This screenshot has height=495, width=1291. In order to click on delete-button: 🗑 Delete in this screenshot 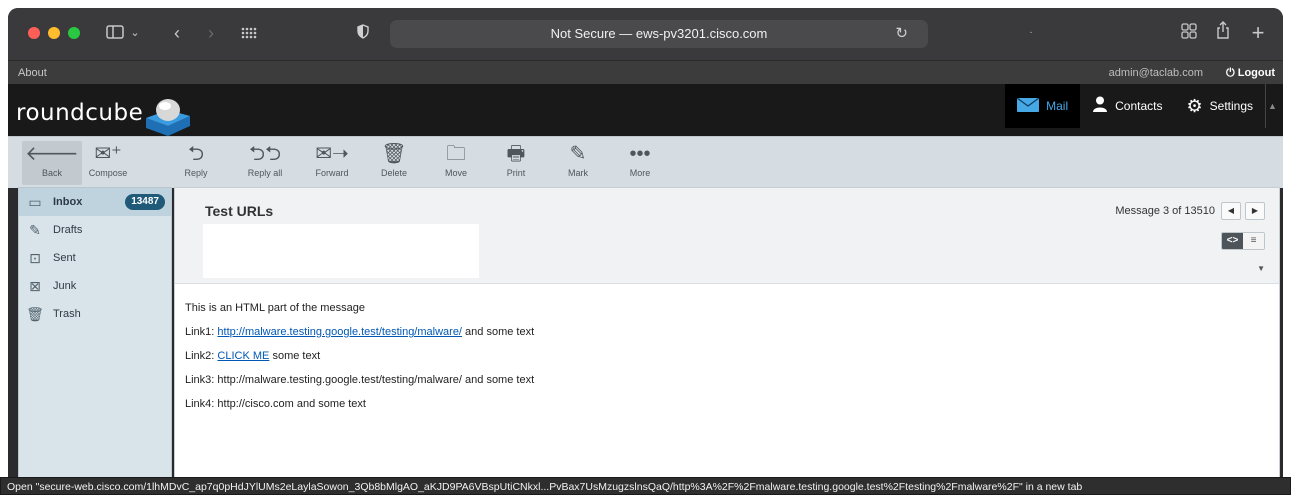, I will do `click(394, 163)`.